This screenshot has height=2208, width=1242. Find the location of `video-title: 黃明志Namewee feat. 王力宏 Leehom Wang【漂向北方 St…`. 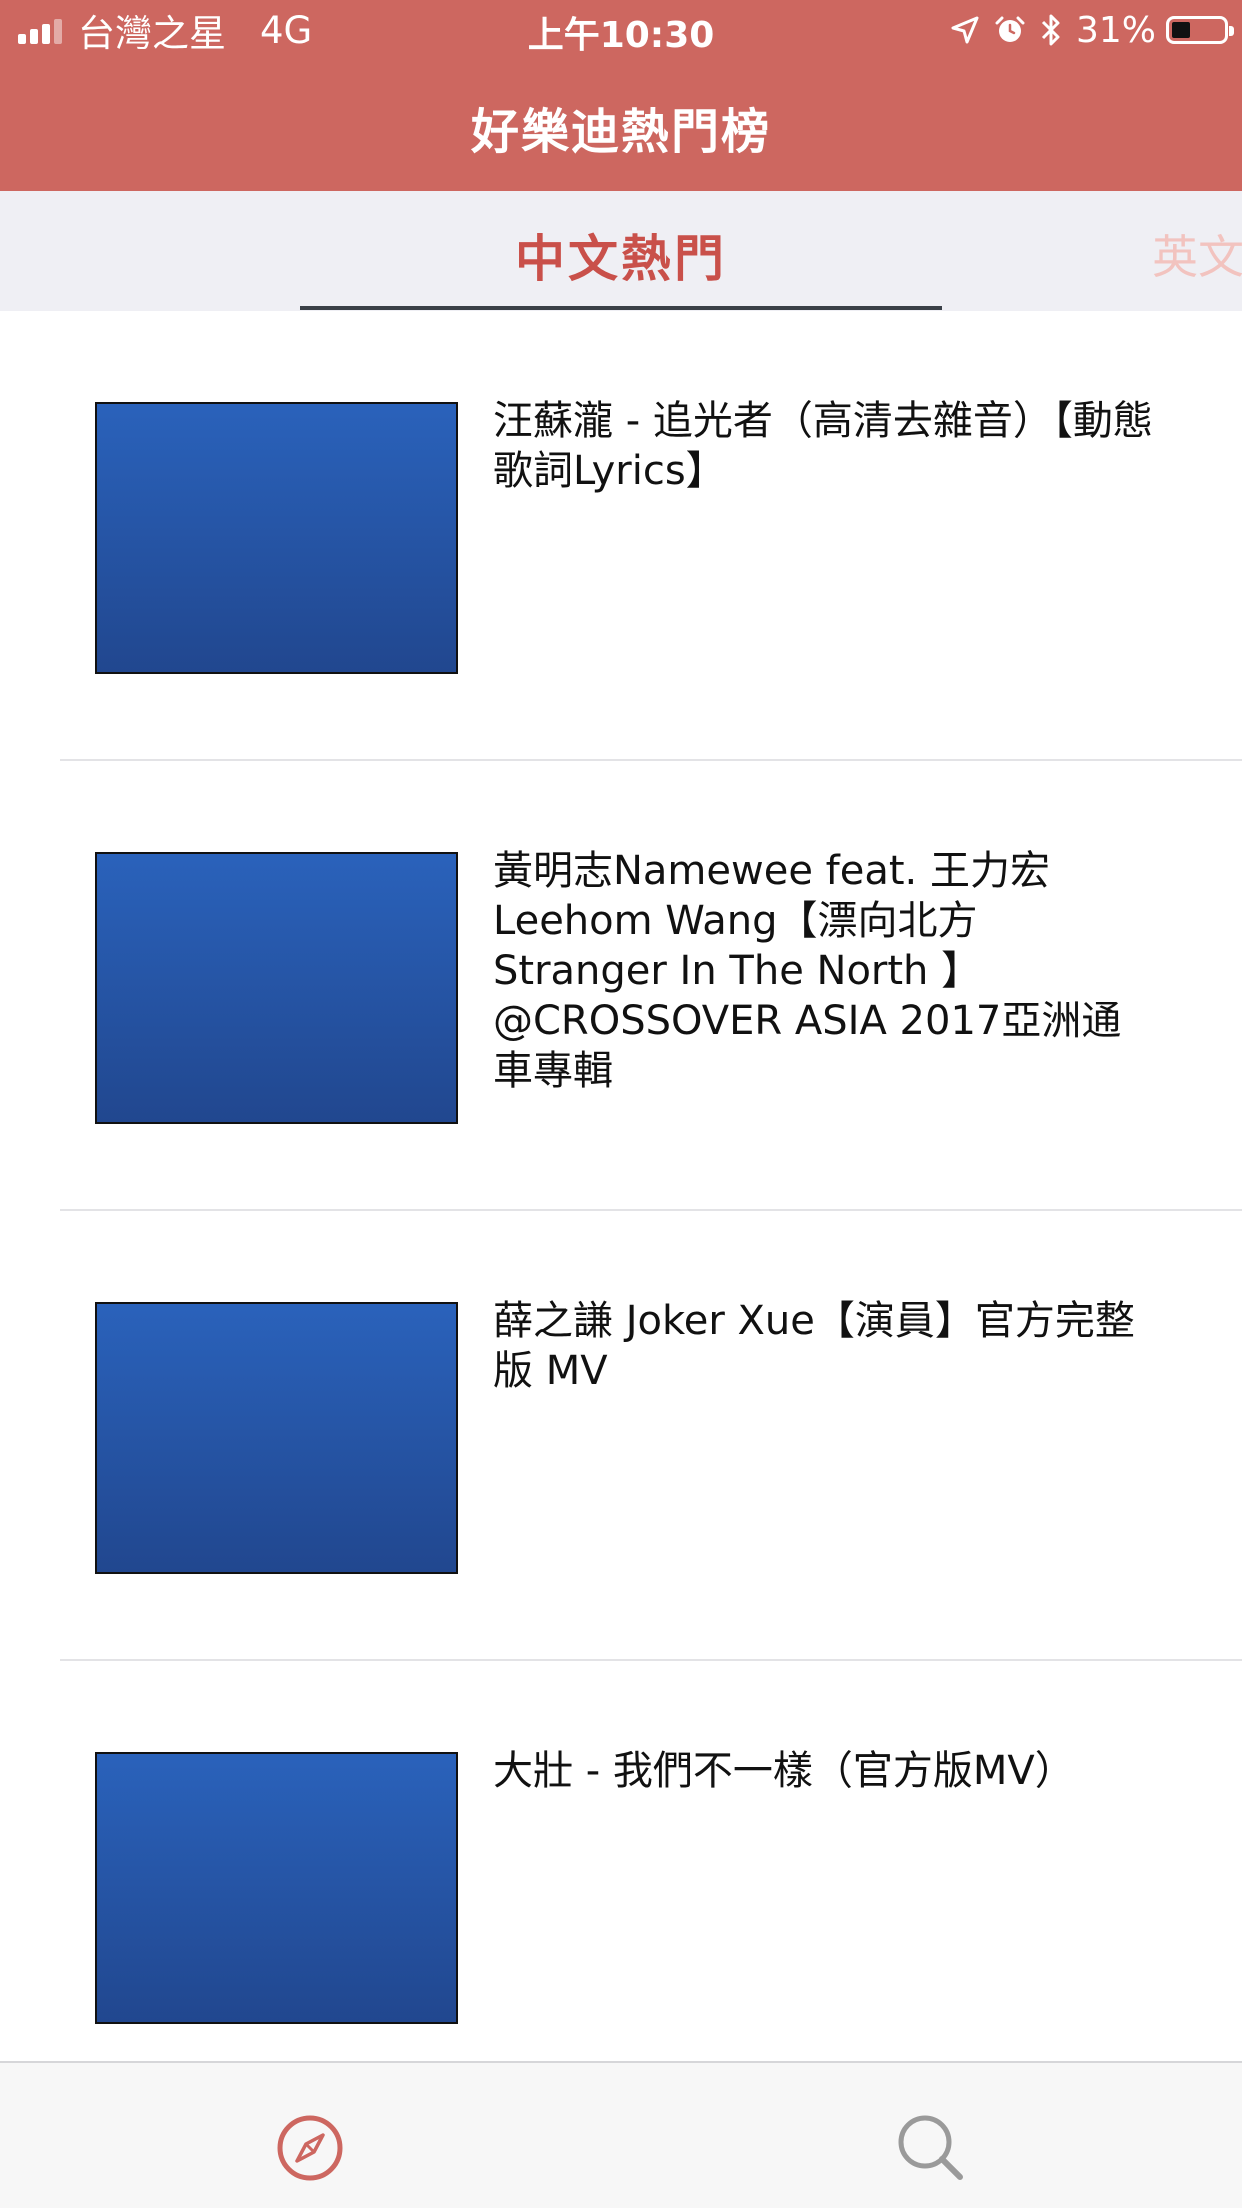

video-title: 黃明志Namewee feat. 王力宏 Leehom Wang【漂向北方 St… is located at coordinates (807, 971).